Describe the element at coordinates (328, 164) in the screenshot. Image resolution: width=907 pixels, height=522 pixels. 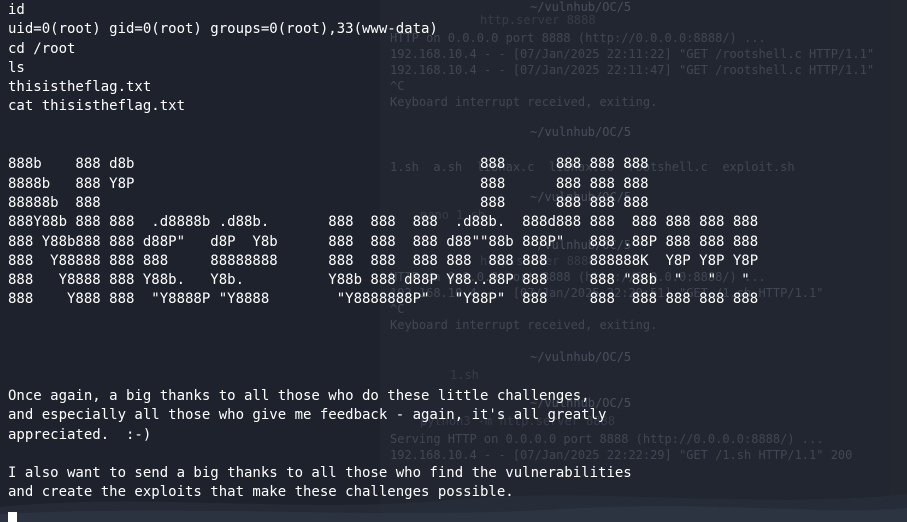
I see `terminal-line: 888b 888 d8b 888 888 888 888` at that location.